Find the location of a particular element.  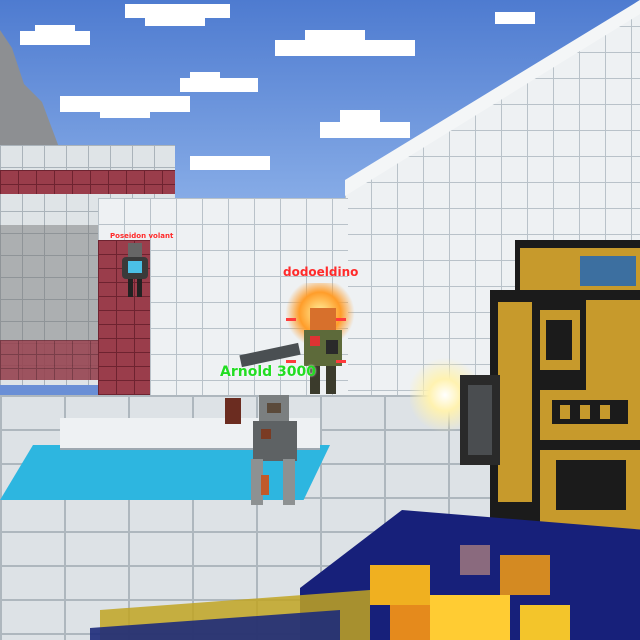

red-stripe is located at coordinates (87, 182).